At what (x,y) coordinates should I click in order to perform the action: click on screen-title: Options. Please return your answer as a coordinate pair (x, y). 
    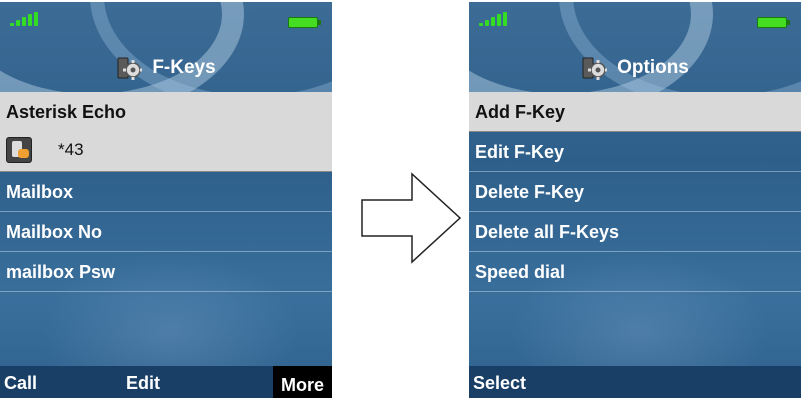
    Looking at the image, I should click on (653, 67).